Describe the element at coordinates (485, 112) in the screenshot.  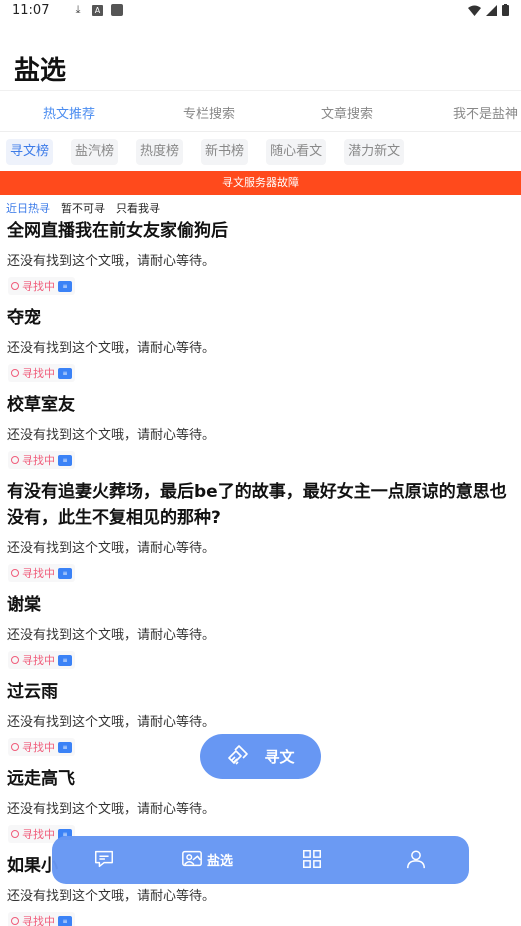
I see `tab-not-yanshen: 我不是盐神` at that location.